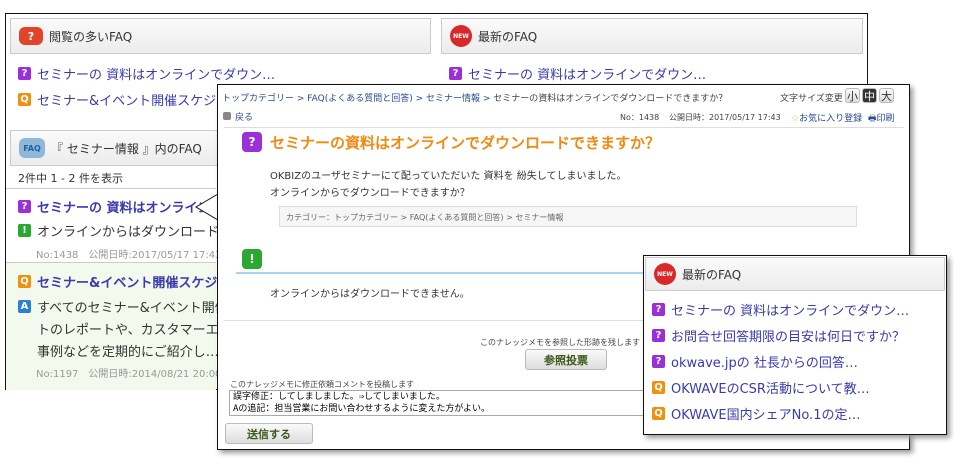  Describe the element at coordinates (640, 117) in the screenshot. I see `faq-number: No：1438` at that location.